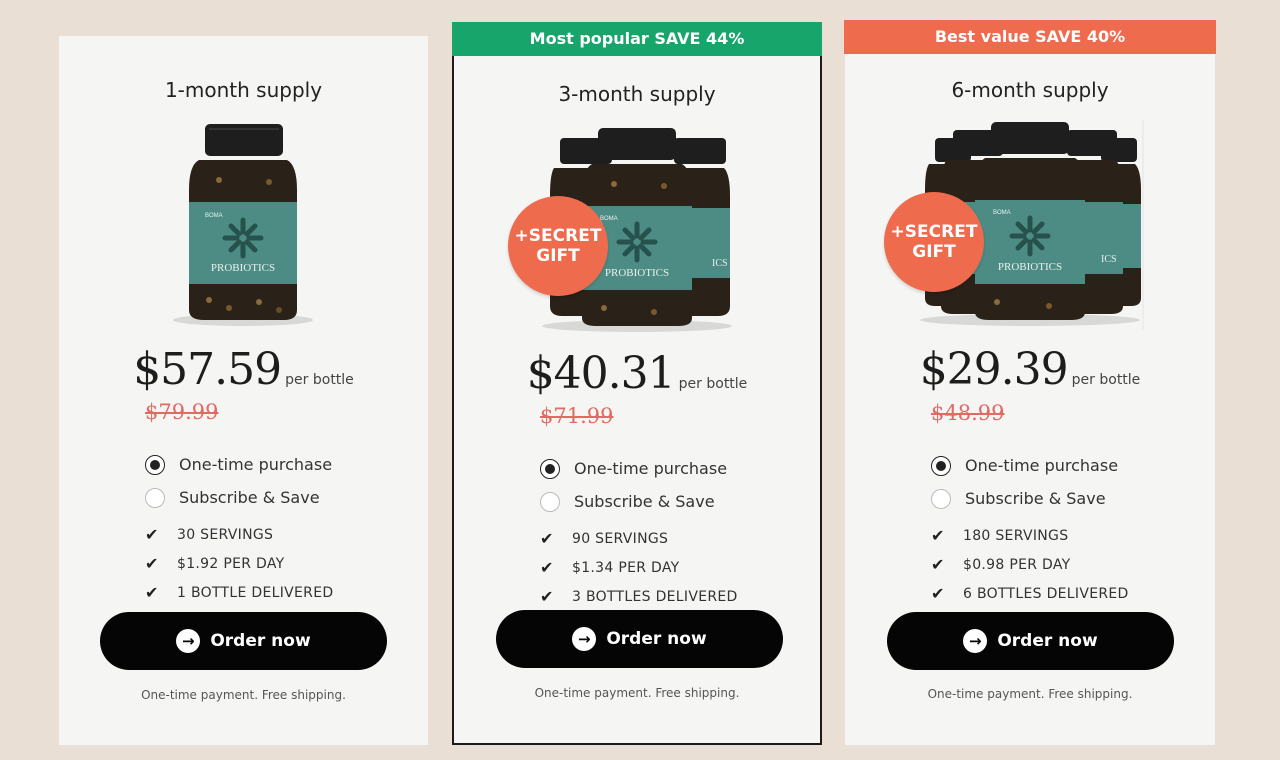 This screenshot has width=1280, height=760. What do you see at coordinates (577, 416) in the screenshot?
I see `old-price: $71.99` at bounding box center [577, 416].